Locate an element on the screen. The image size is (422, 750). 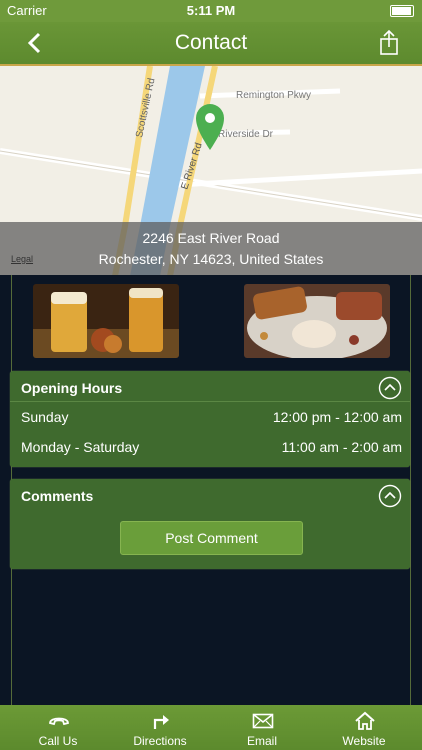
address-line-2: Rochester, NY 14623, United States is located at coordinates (211, 259).